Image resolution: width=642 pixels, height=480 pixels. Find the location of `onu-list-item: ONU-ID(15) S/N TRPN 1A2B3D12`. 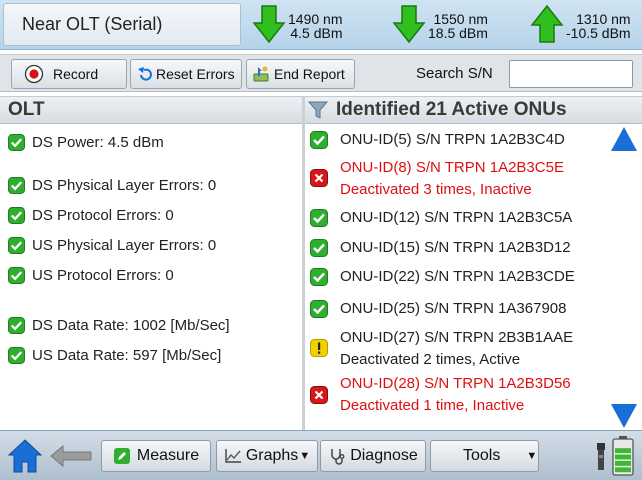

onu-list-item: ONU-ID(15) S/N TRPN 1A2B3D12 is located at coordinates (440, 248).